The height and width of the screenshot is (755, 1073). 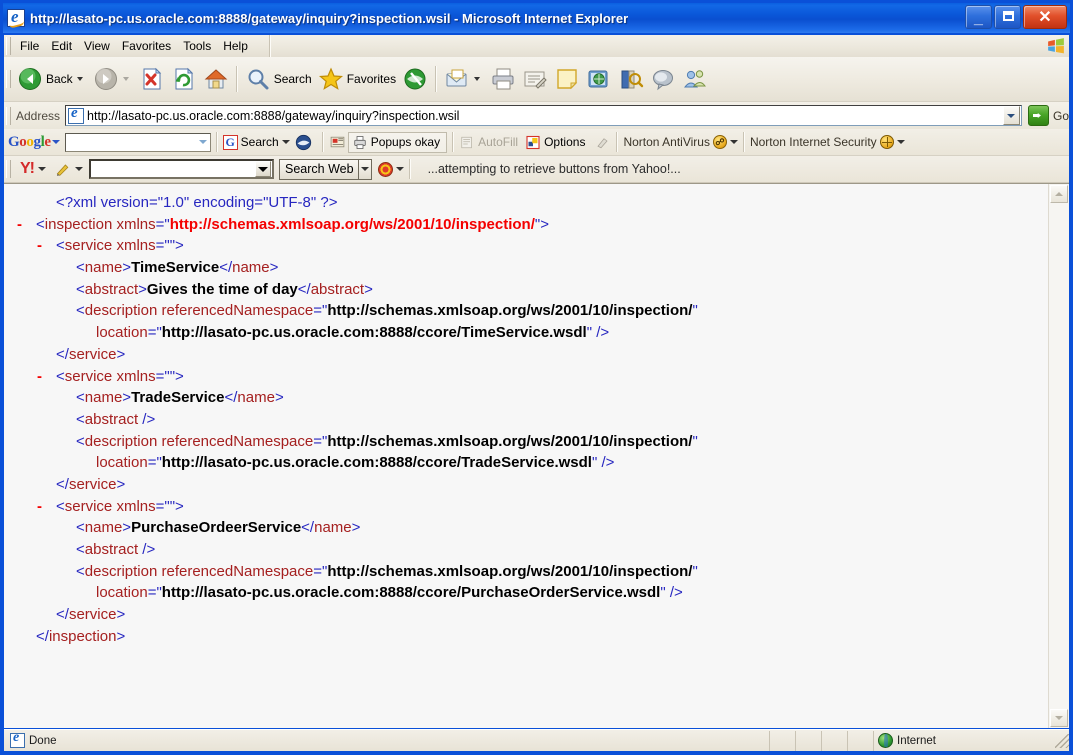 What do you see at coordinates (79, 79) in the screenshot?
I see `back-dropdown-arrow-icon` at bounding box center [79, 79].